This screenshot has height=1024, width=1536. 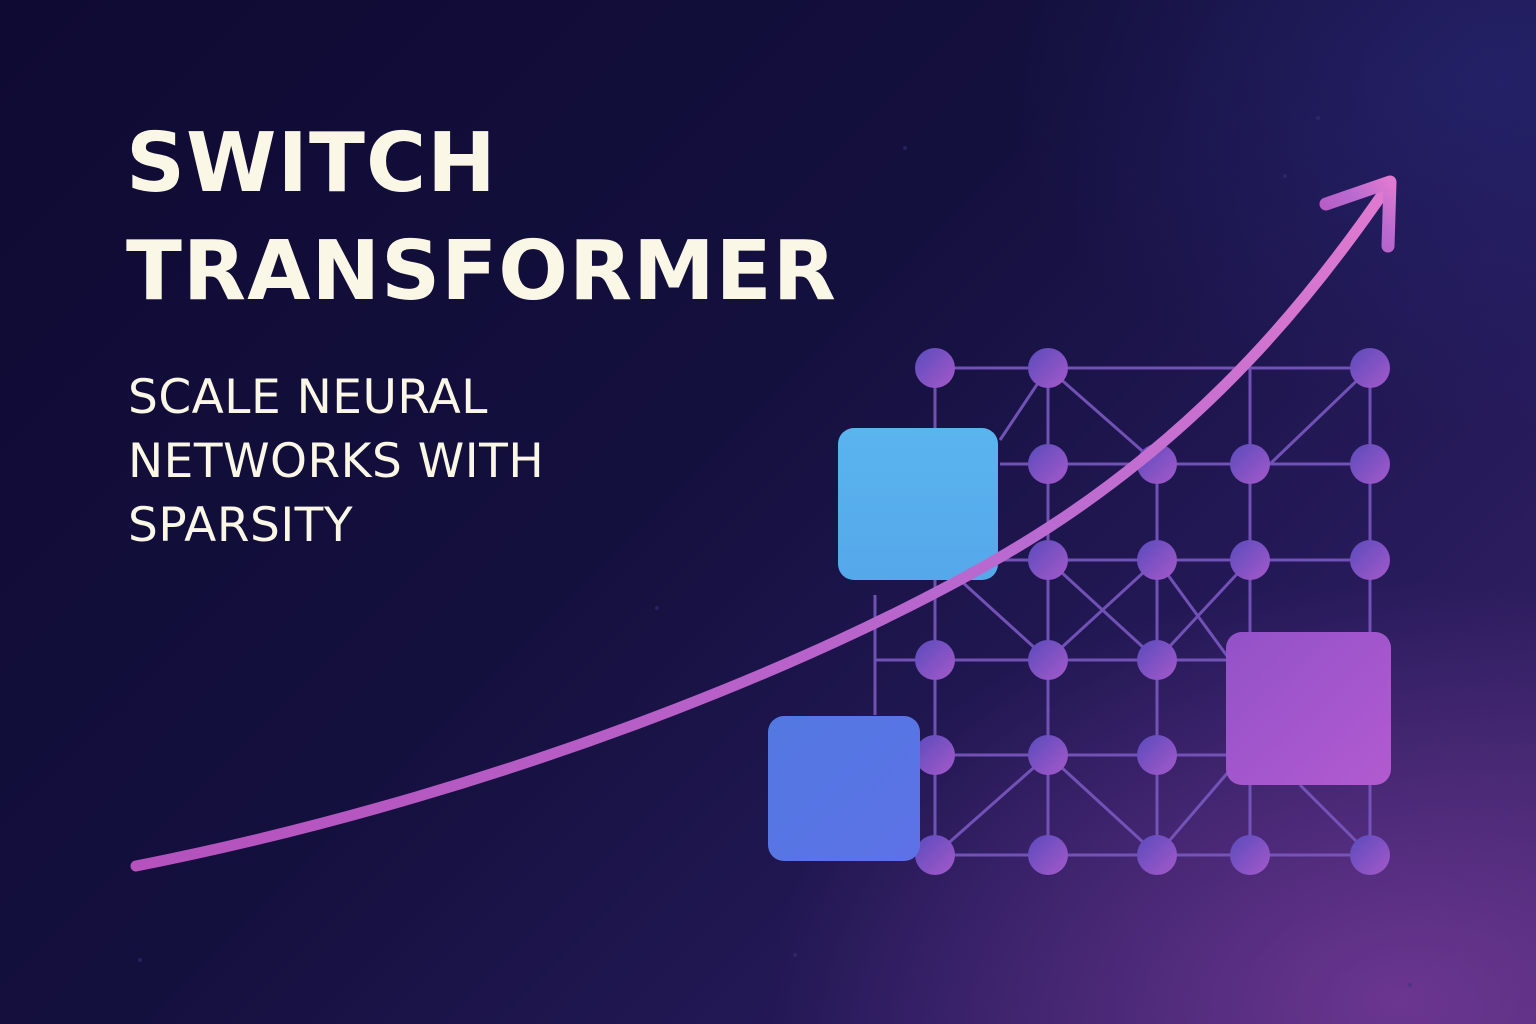 I want to click on hero-subtitle-line-1: SCALE NEURAL, so click(x=308, y=397).